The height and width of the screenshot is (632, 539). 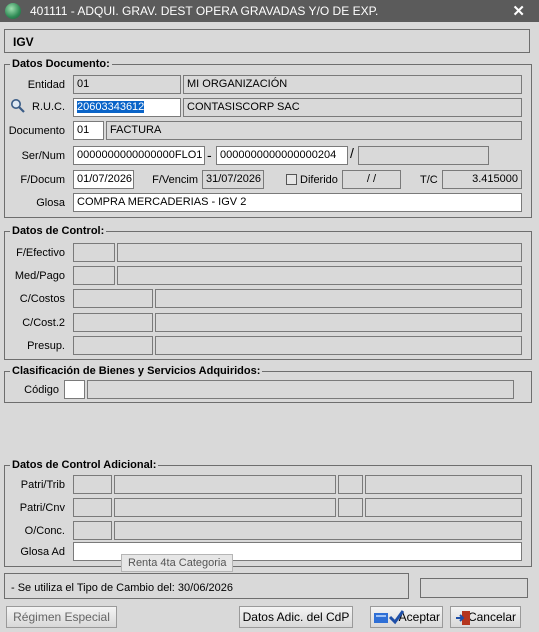 I want to click on glosa-input: COMPRA MERCADERIAS - IGV 2, so click(x=297, y=202).